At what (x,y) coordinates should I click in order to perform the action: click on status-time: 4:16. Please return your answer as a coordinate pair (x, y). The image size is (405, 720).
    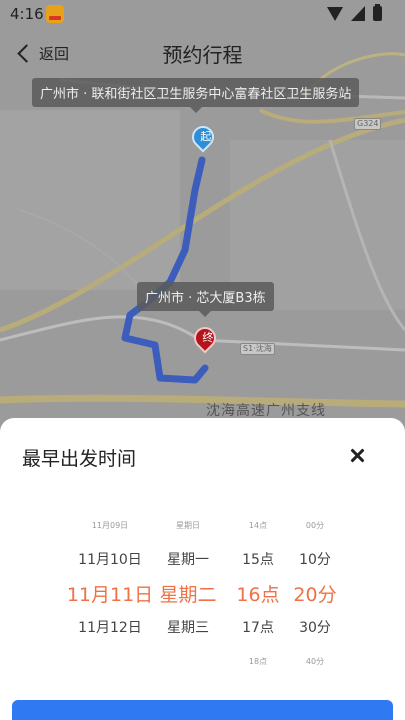
    Looking at the image, I should click on (27, 14).